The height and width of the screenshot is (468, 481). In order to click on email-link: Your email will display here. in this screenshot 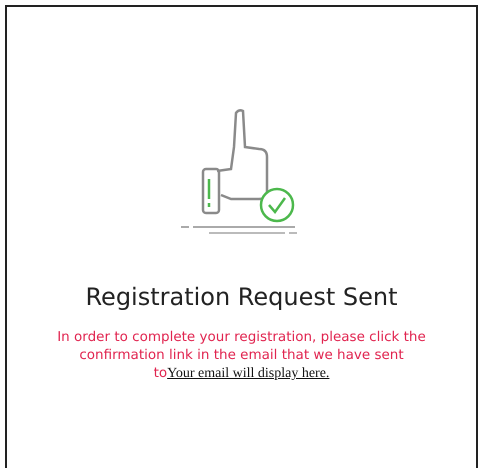, I will do `click(248, 374)`.